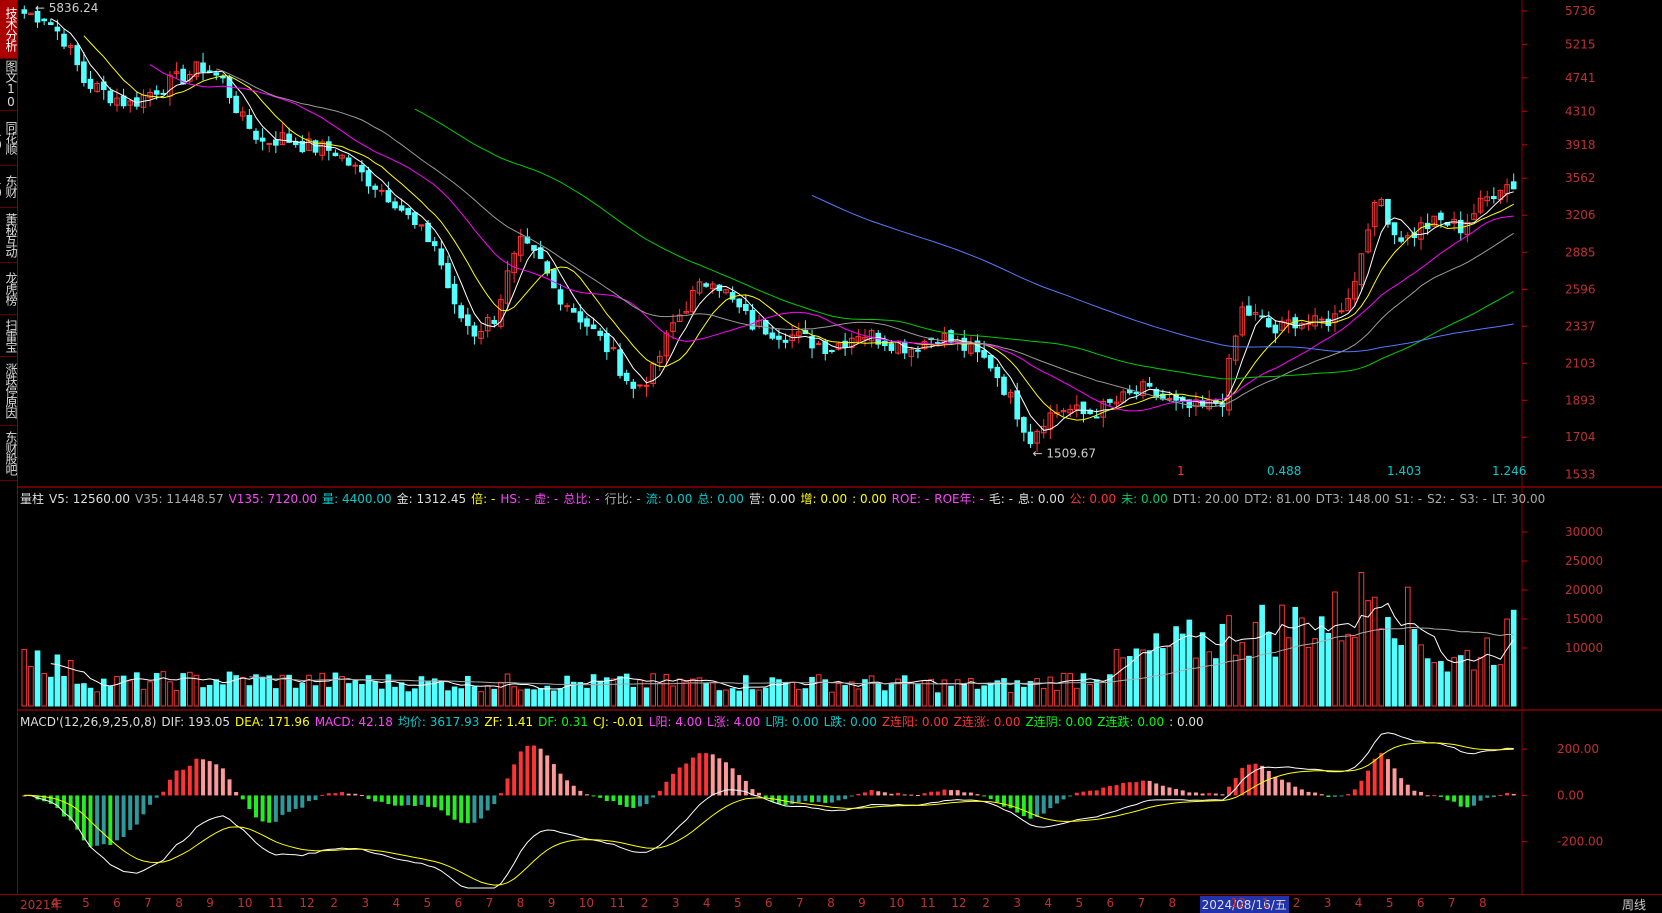 The height and width of the screenshot is (913, 1662). I want to click on time-label-5: 8, so click(179, 903).